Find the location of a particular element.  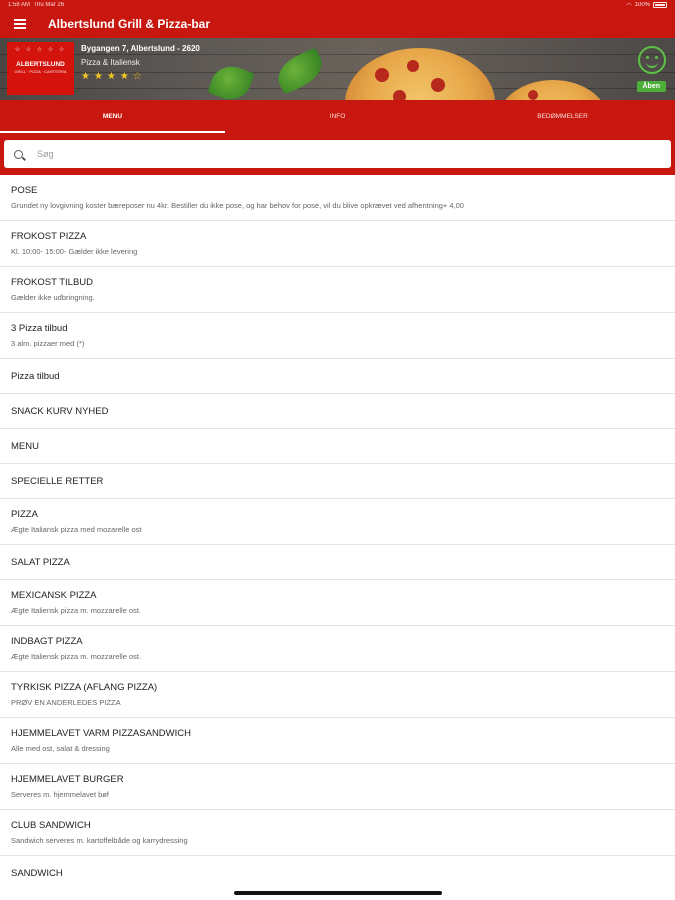

item-title: SALAT PIZZA is located at coordinates (40, 562).